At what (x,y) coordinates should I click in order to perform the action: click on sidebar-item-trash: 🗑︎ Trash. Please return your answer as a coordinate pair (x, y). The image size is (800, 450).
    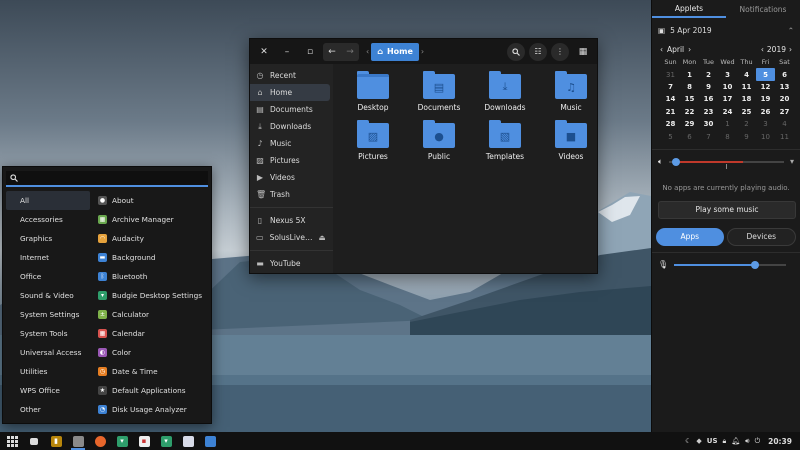
    Looking at the image, I should click on (290, 194).